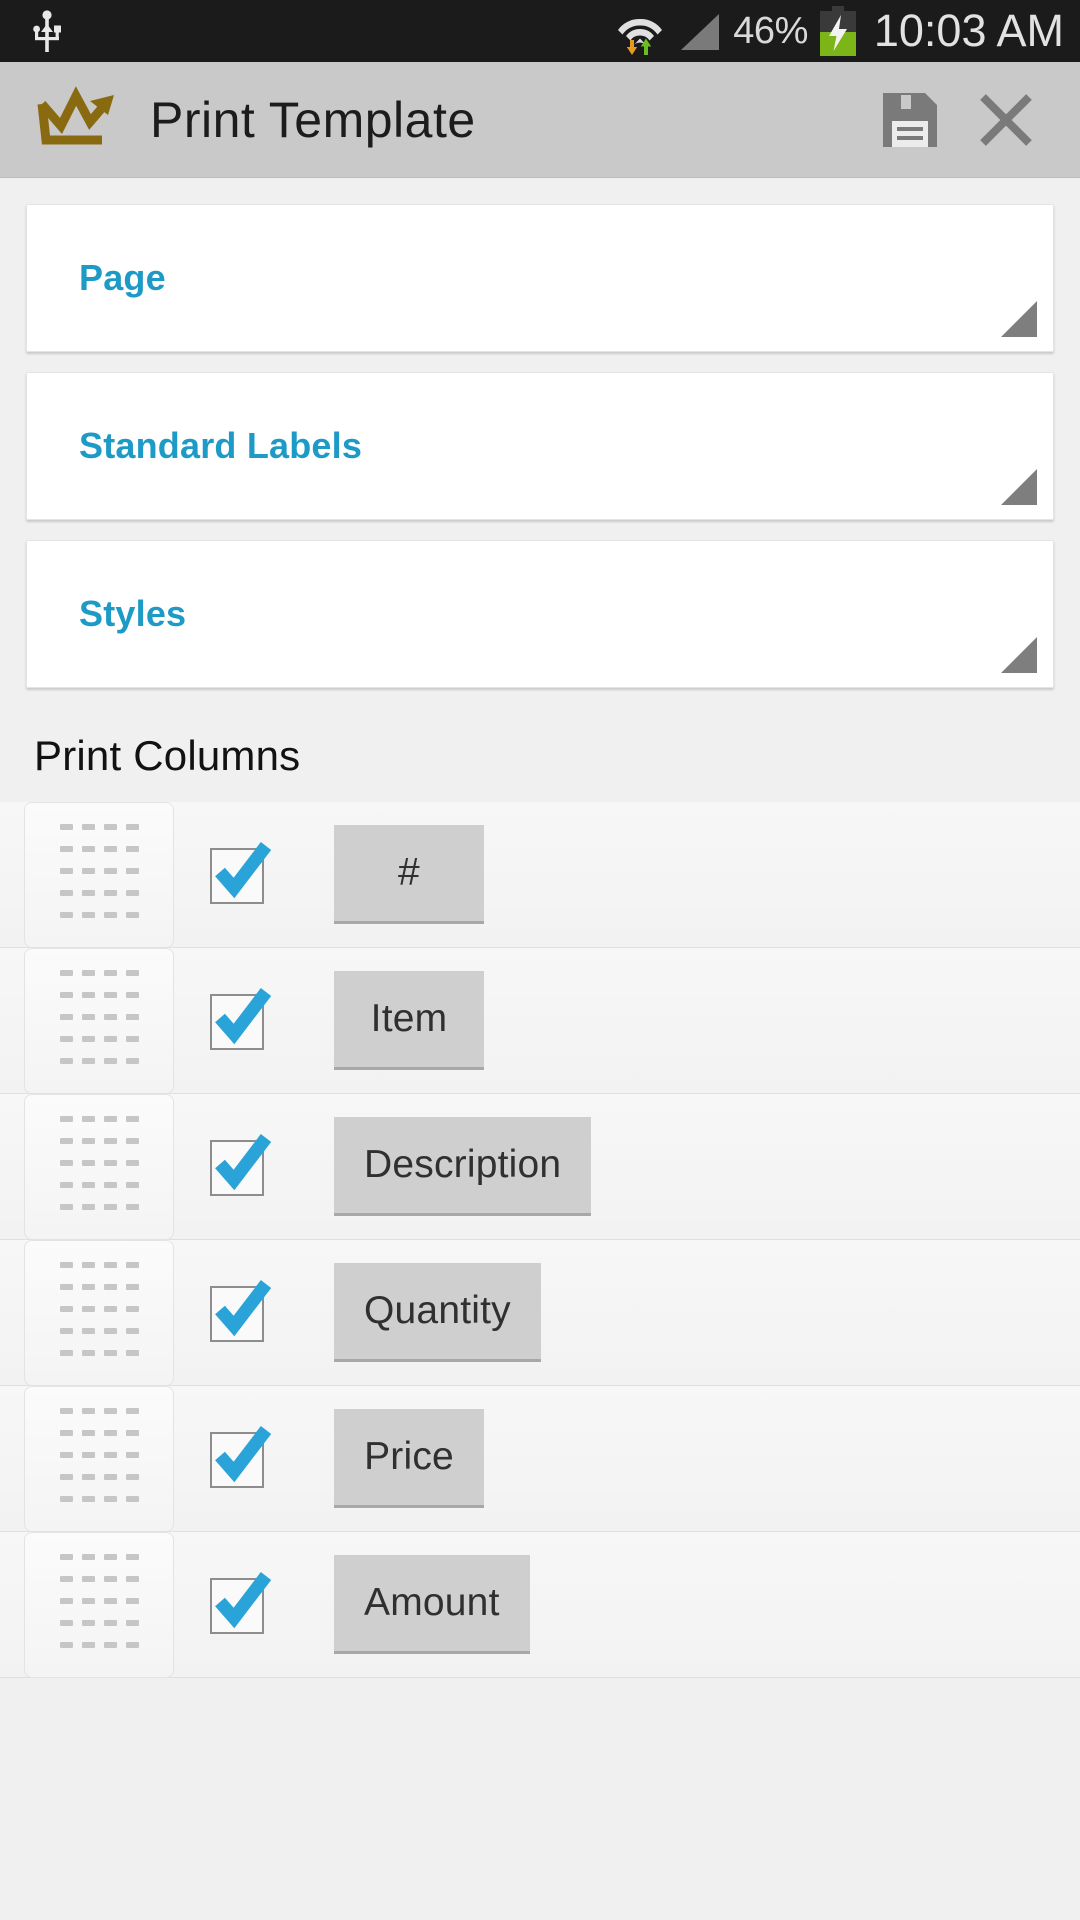 This screenshot has height=1920, width=1080. I want to click on section-card-standard-labels: Standard Labels, so click(540, 446).